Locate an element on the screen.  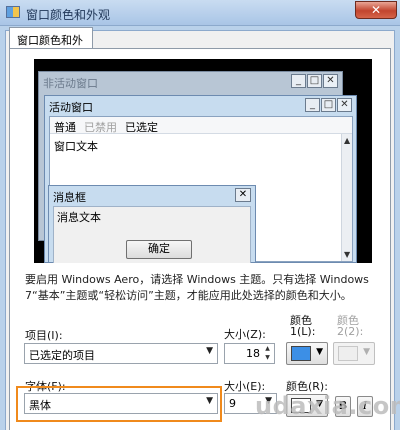
color2-button: ▼ is located at coordinates (354, 353).